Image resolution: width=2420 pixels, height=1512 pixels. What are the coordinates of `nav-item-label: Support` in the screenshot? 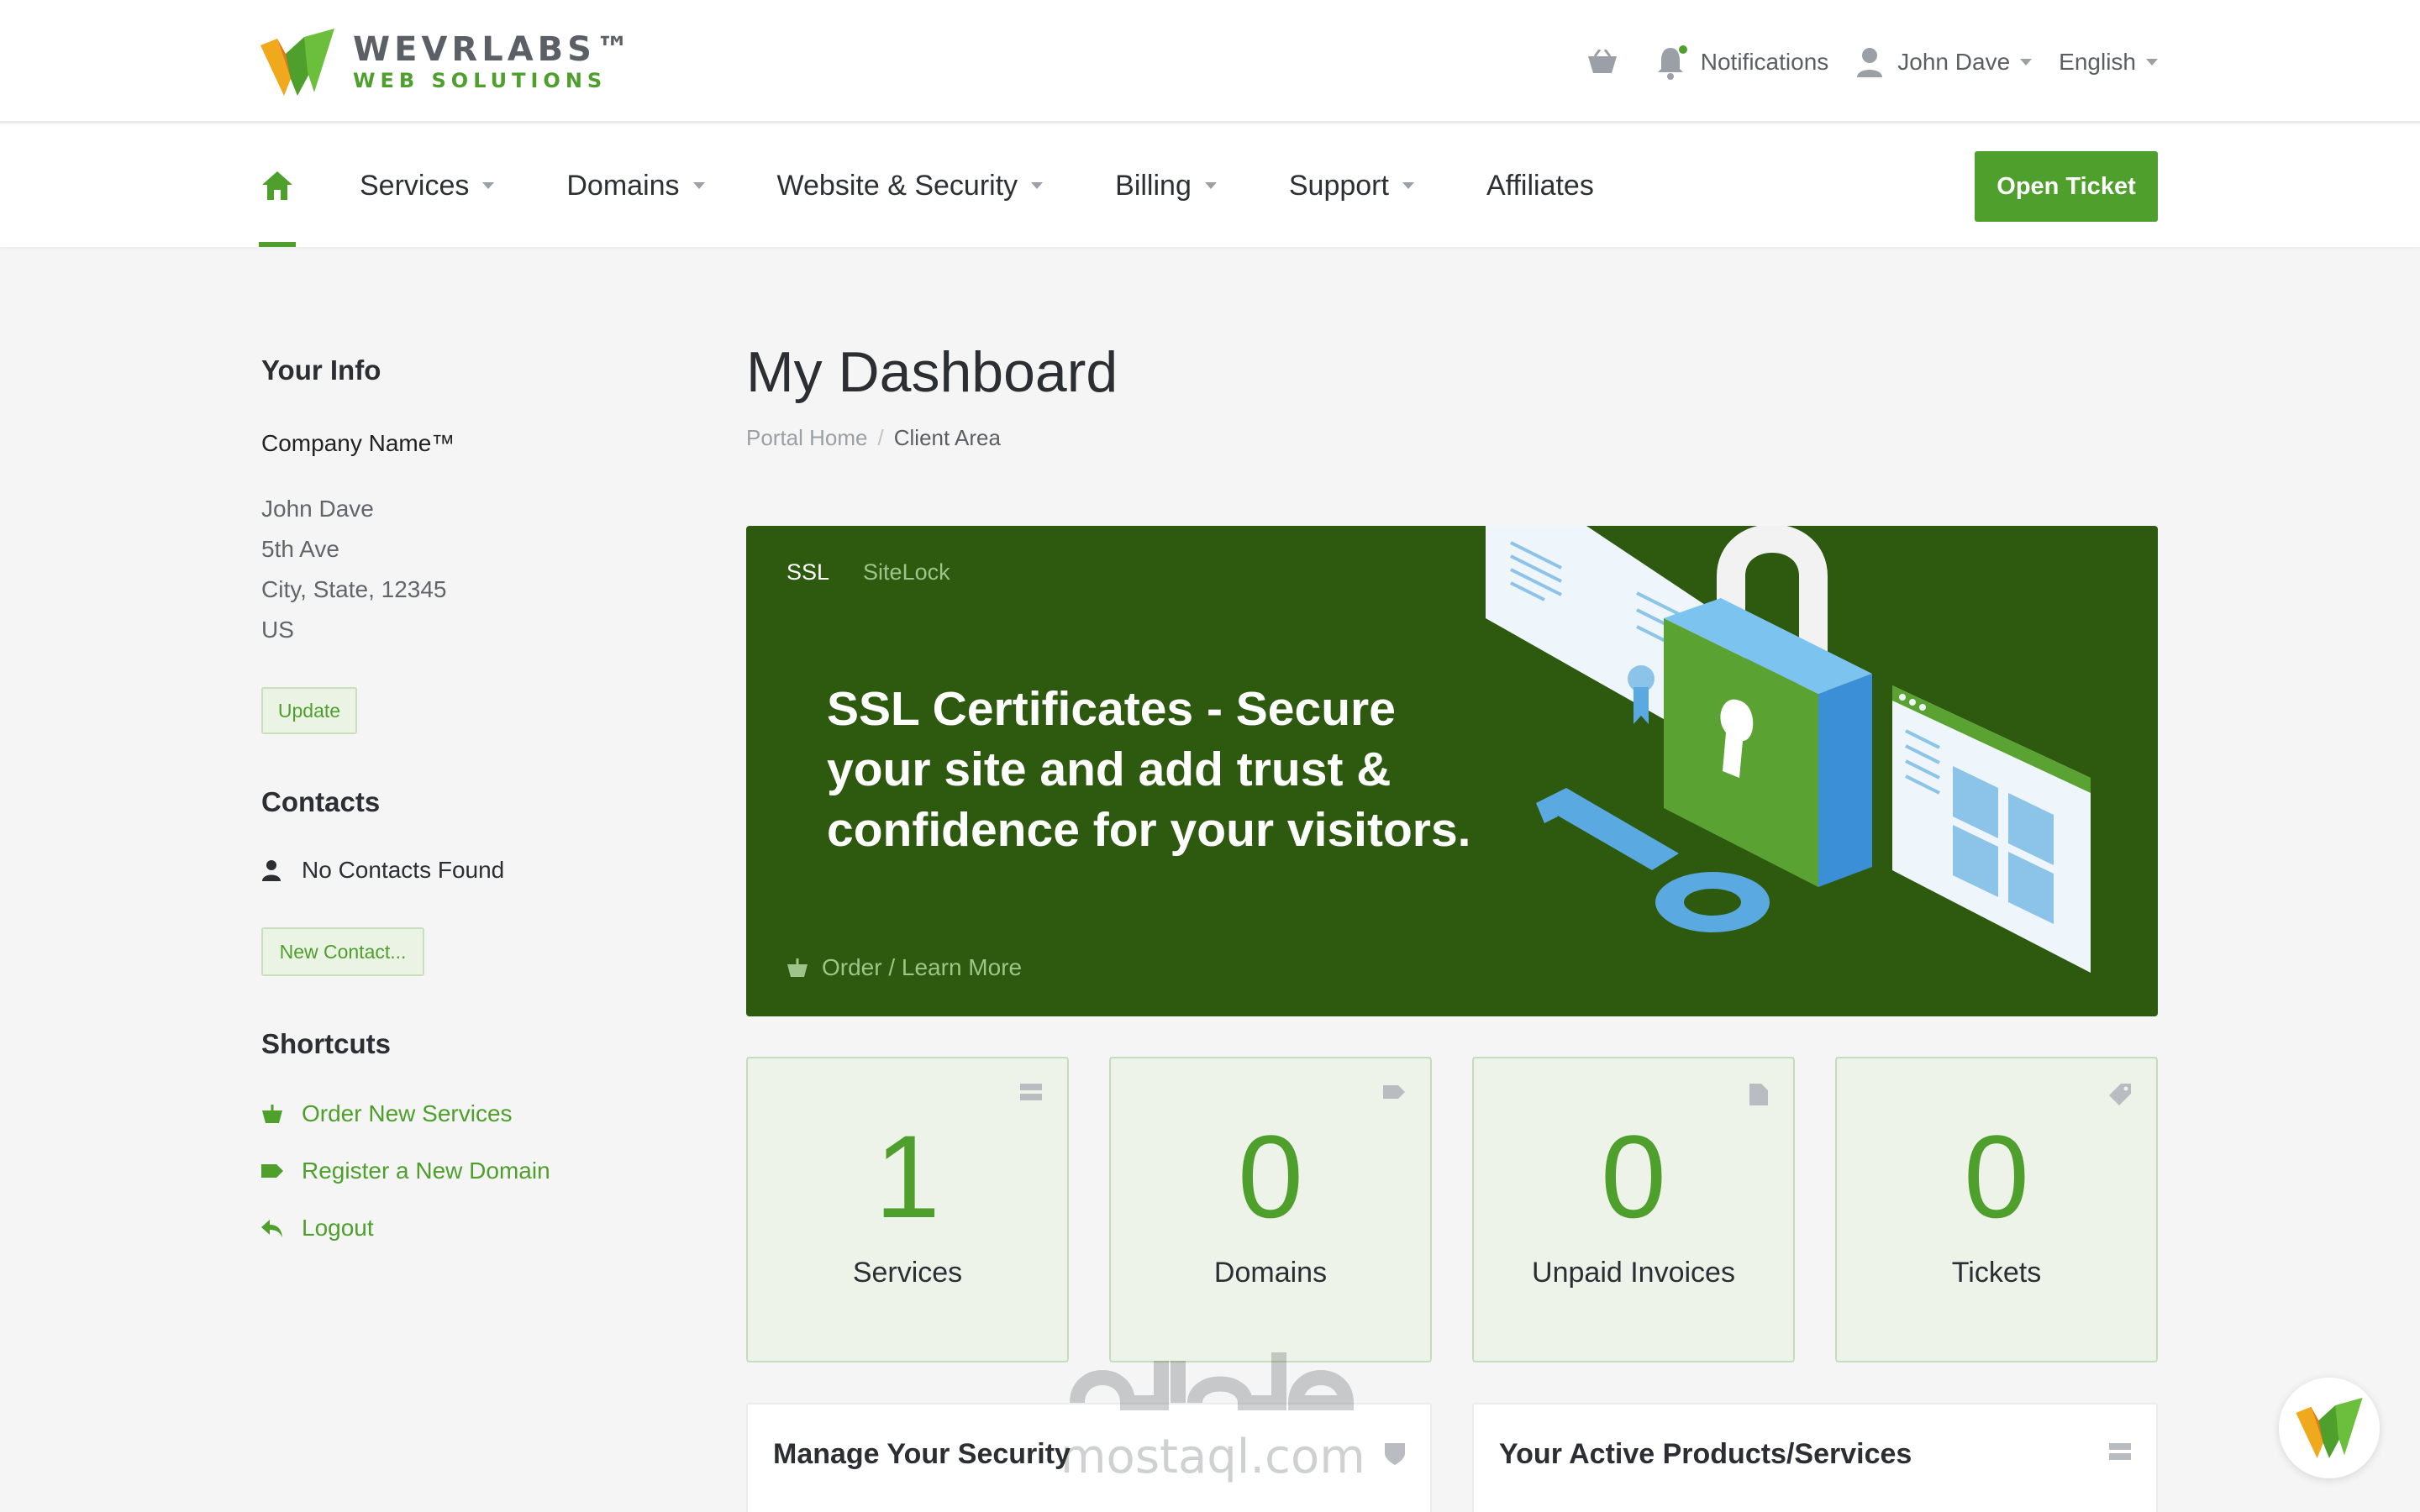 It's located at (1338, 185).